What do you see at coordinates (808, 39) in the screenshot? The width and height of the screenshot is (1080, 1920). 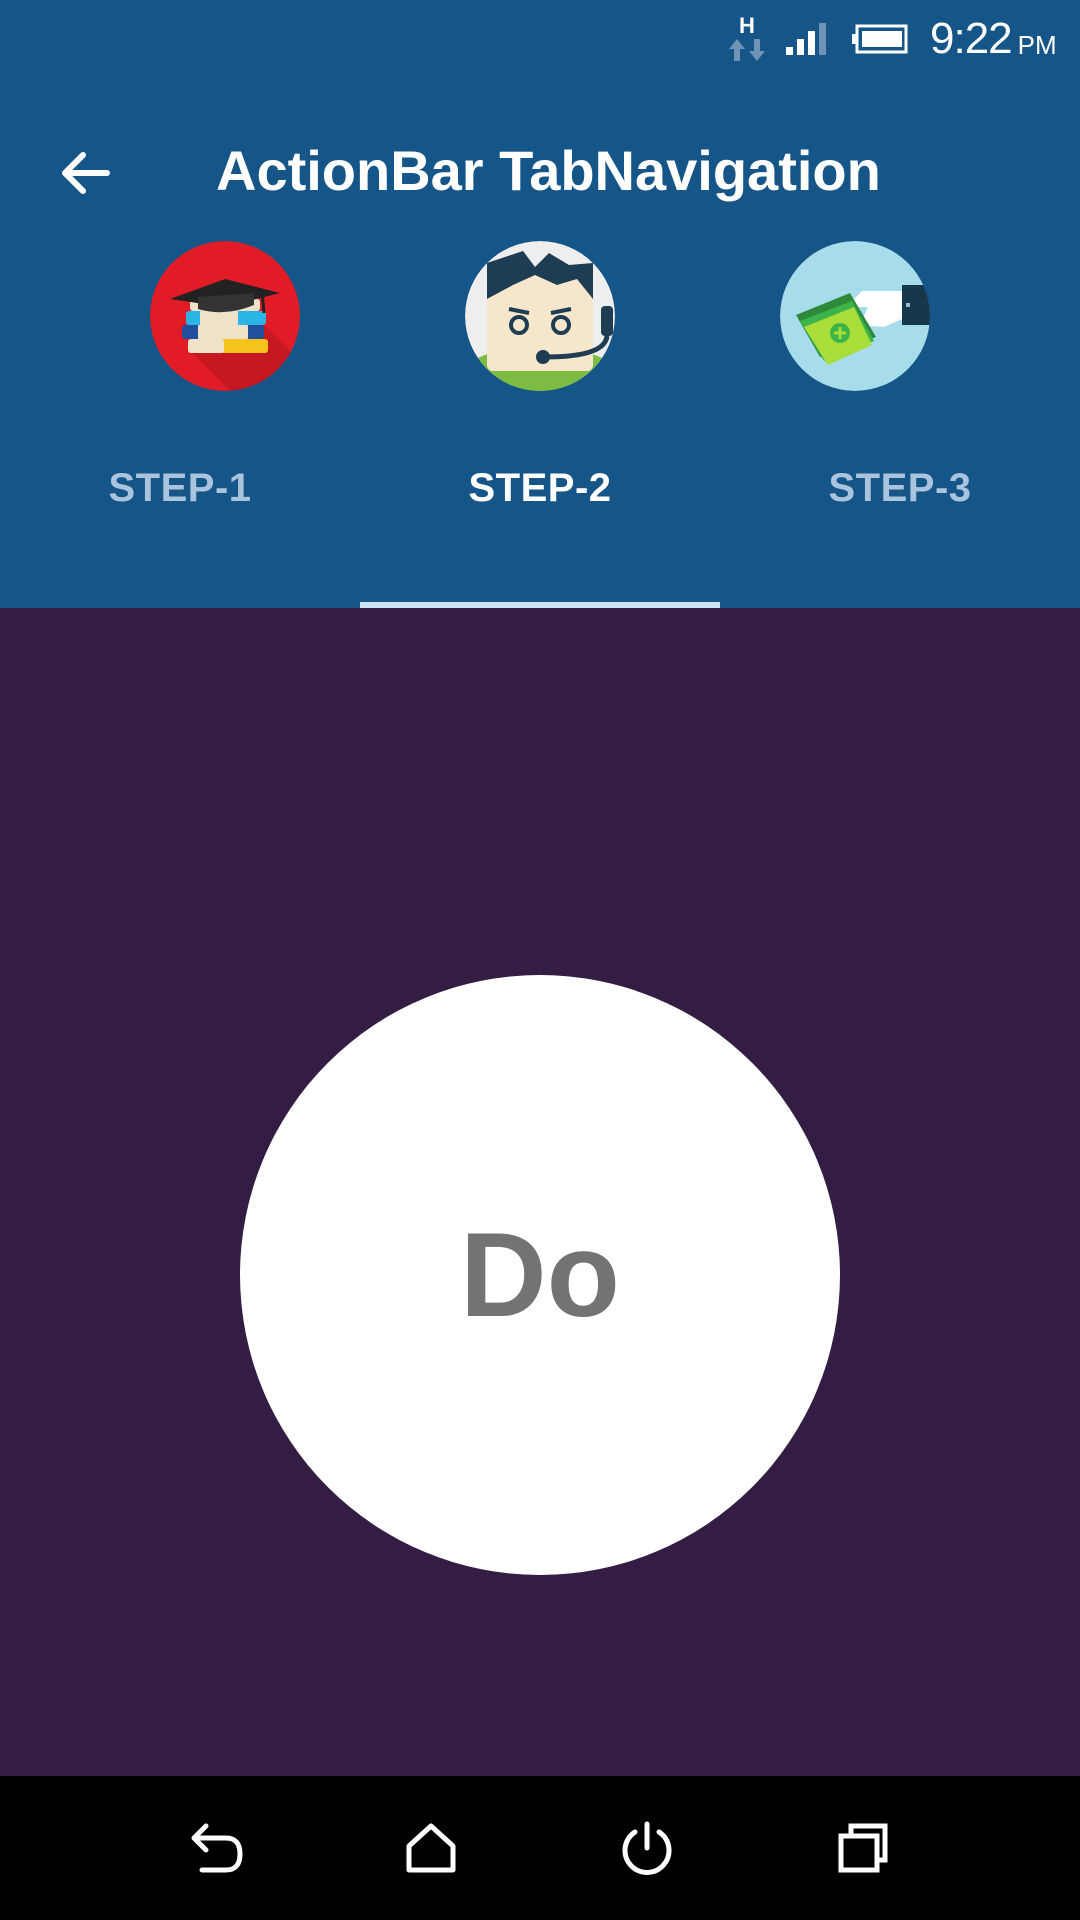 I see `signal-icon` at bounding box center [808, 39].